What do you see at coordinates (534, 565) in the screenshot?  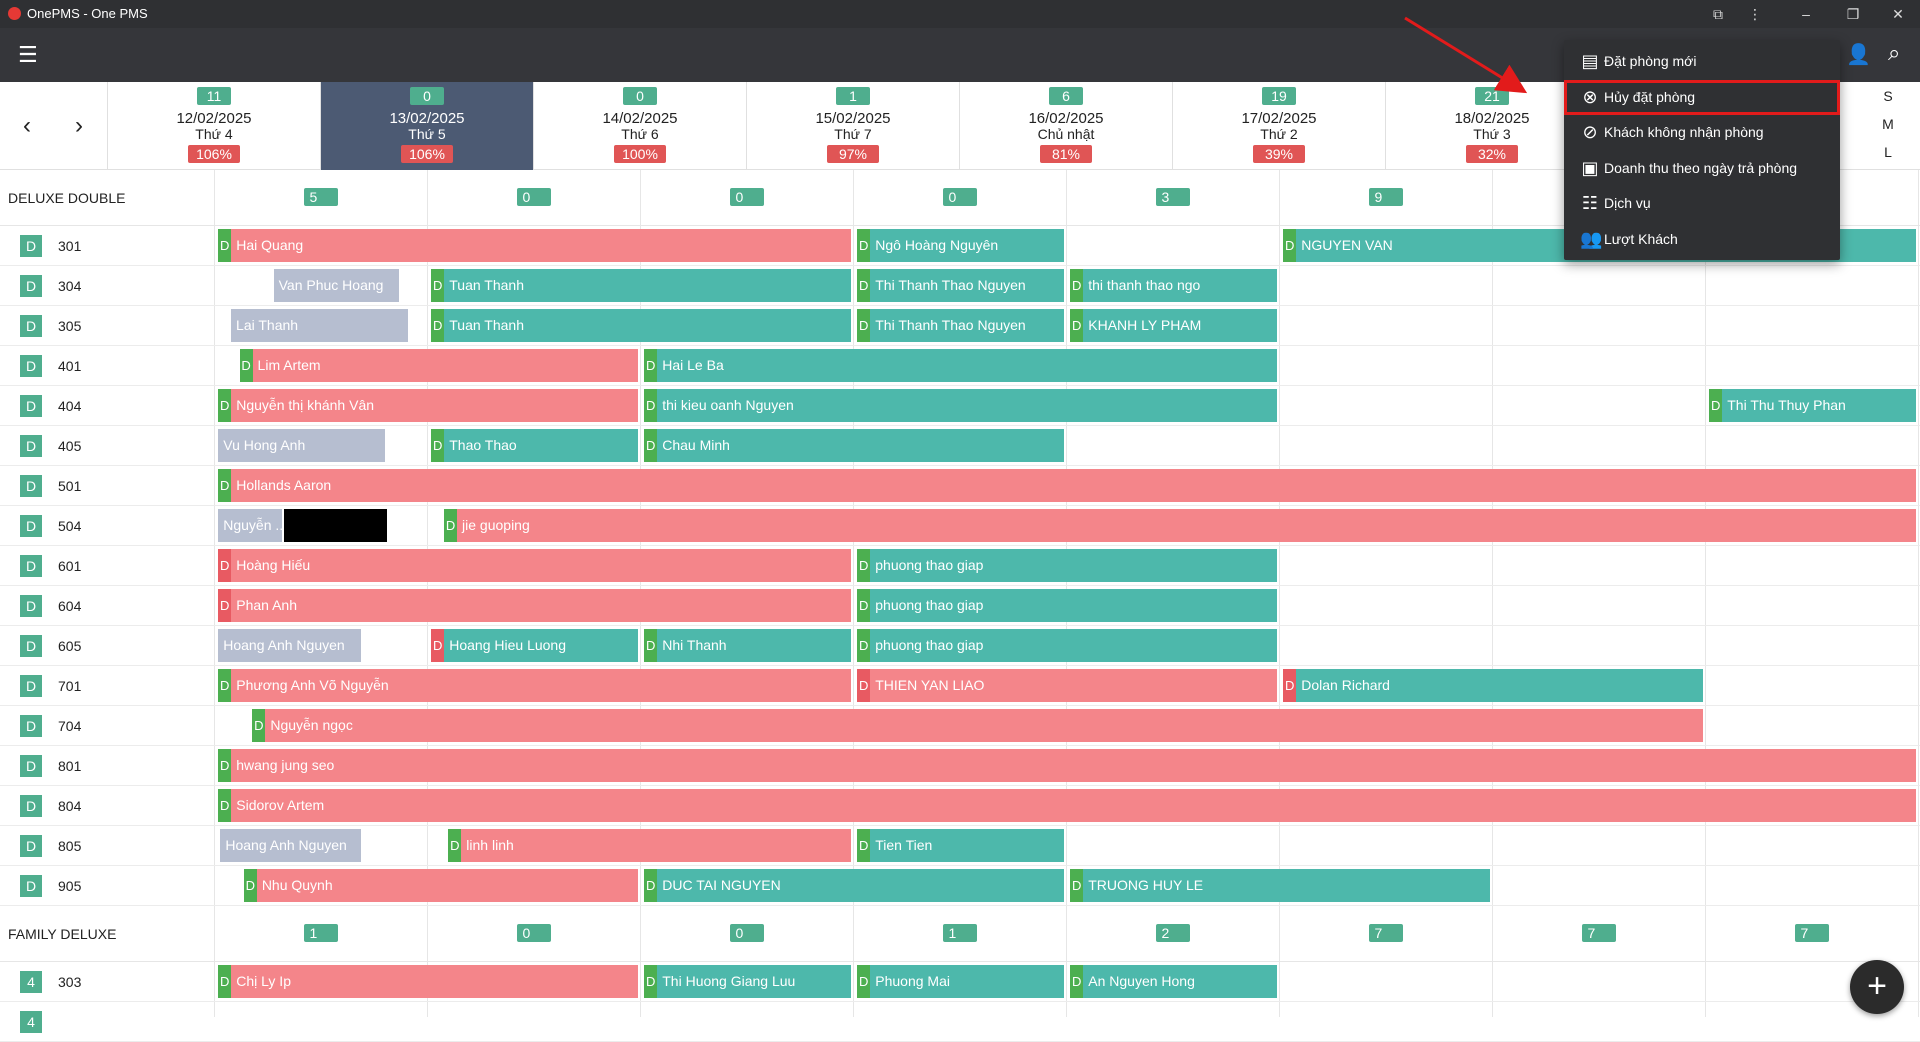 I see `booking-bar: D Hoàng Hiếu` at bounding box center [534, 565].